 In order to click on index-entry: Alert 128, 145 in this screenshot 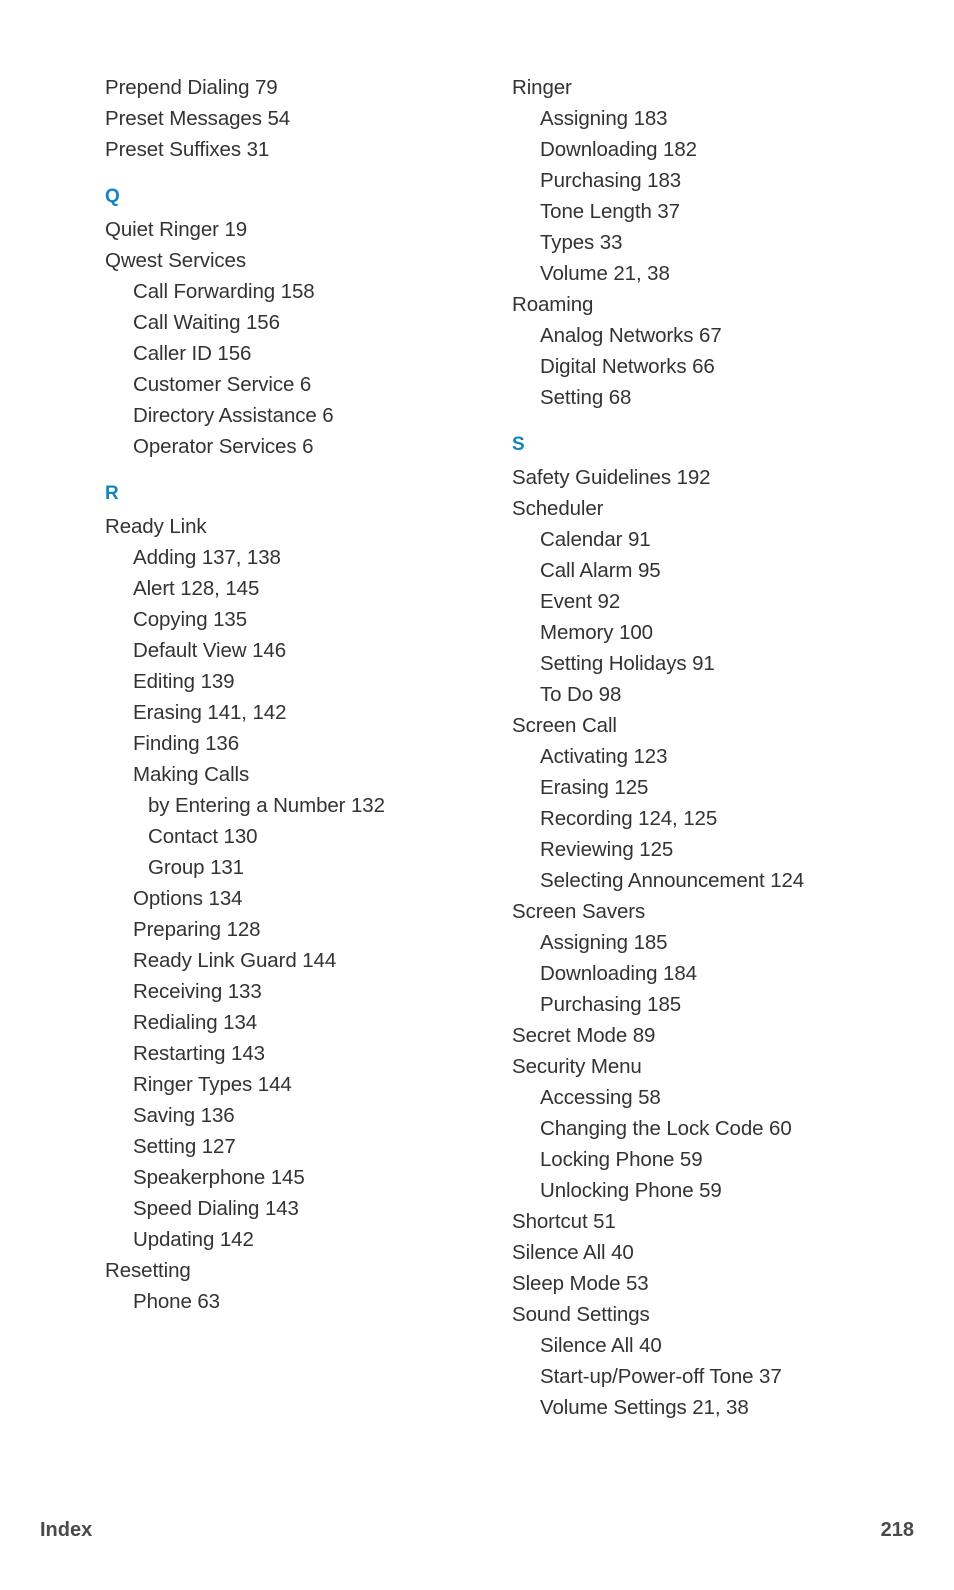, I will do `click(196, 588)`.